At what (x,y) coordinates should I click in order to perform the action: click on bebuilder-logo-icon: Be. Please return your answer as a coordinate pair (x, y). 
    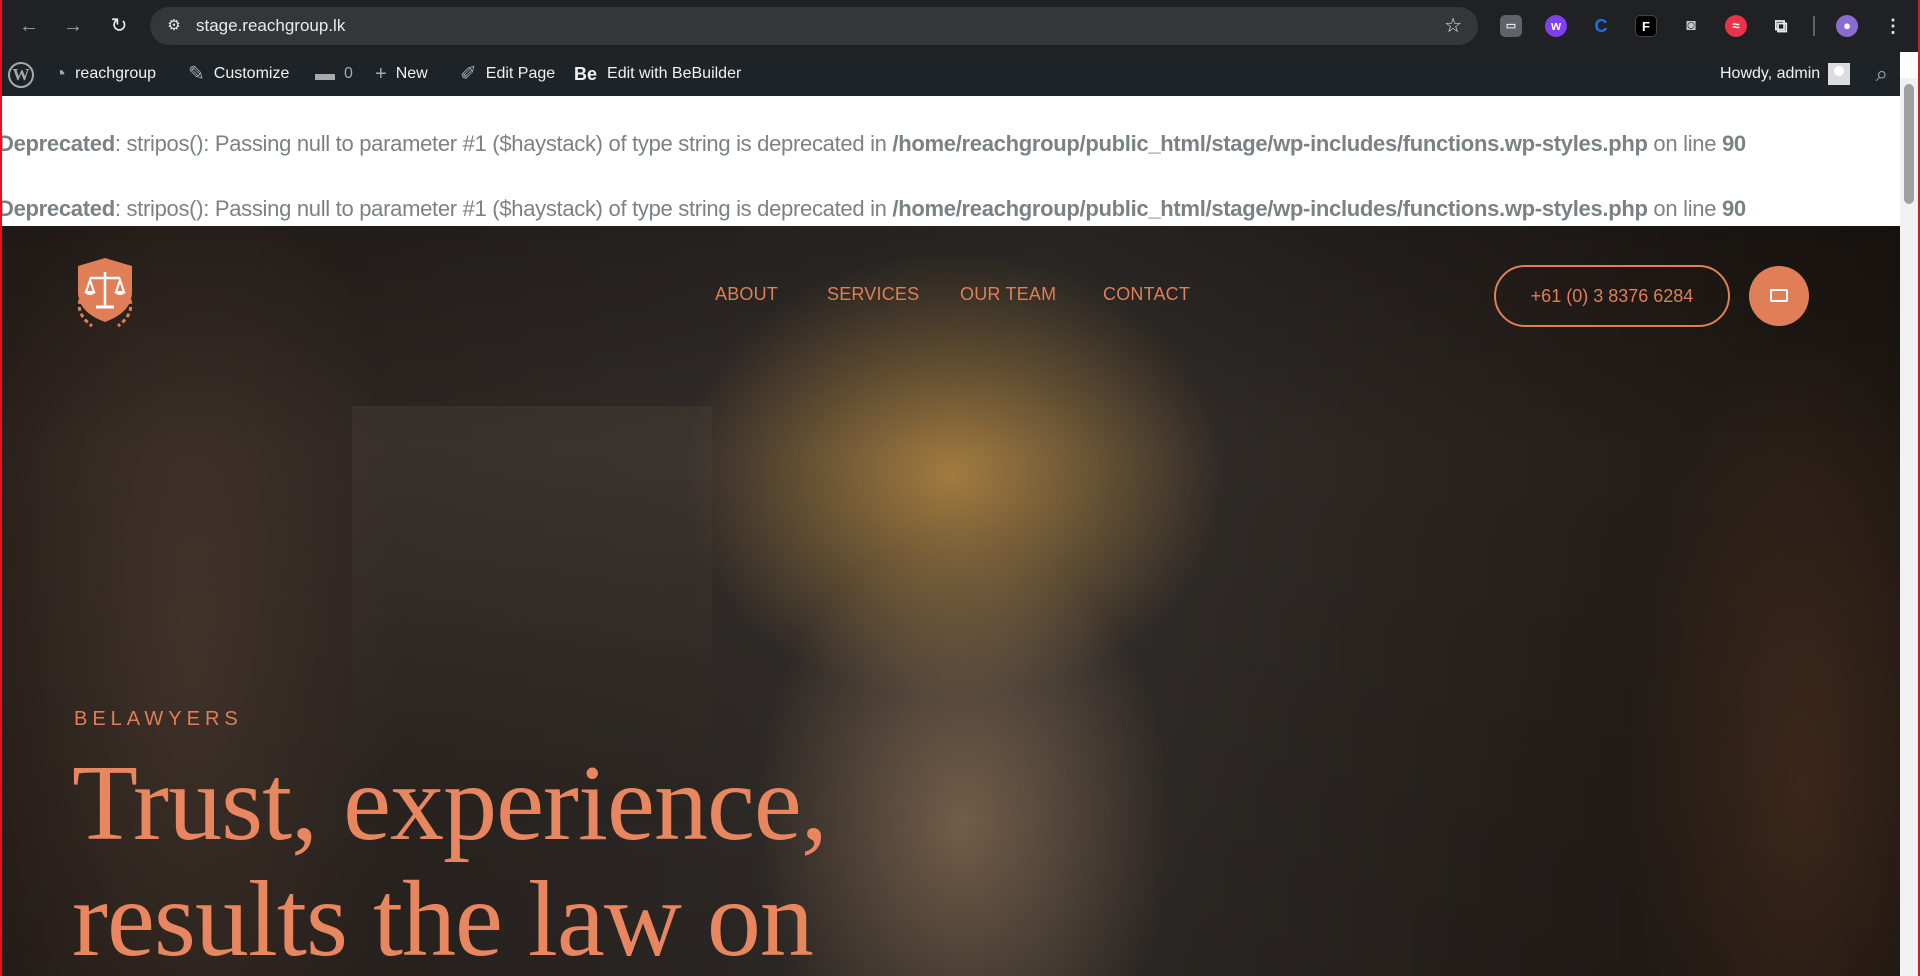
    Looking at the image, I should click on (586, 74).